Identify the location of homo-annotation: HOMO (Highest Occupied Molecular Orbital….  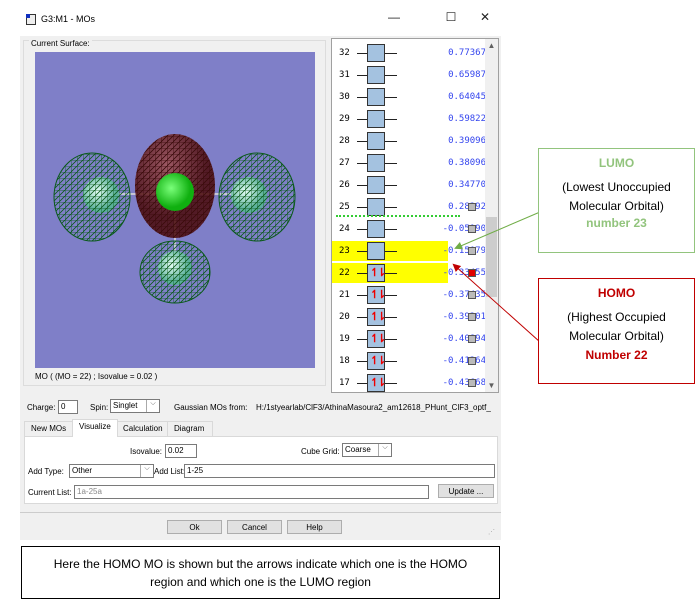
(616, 331).